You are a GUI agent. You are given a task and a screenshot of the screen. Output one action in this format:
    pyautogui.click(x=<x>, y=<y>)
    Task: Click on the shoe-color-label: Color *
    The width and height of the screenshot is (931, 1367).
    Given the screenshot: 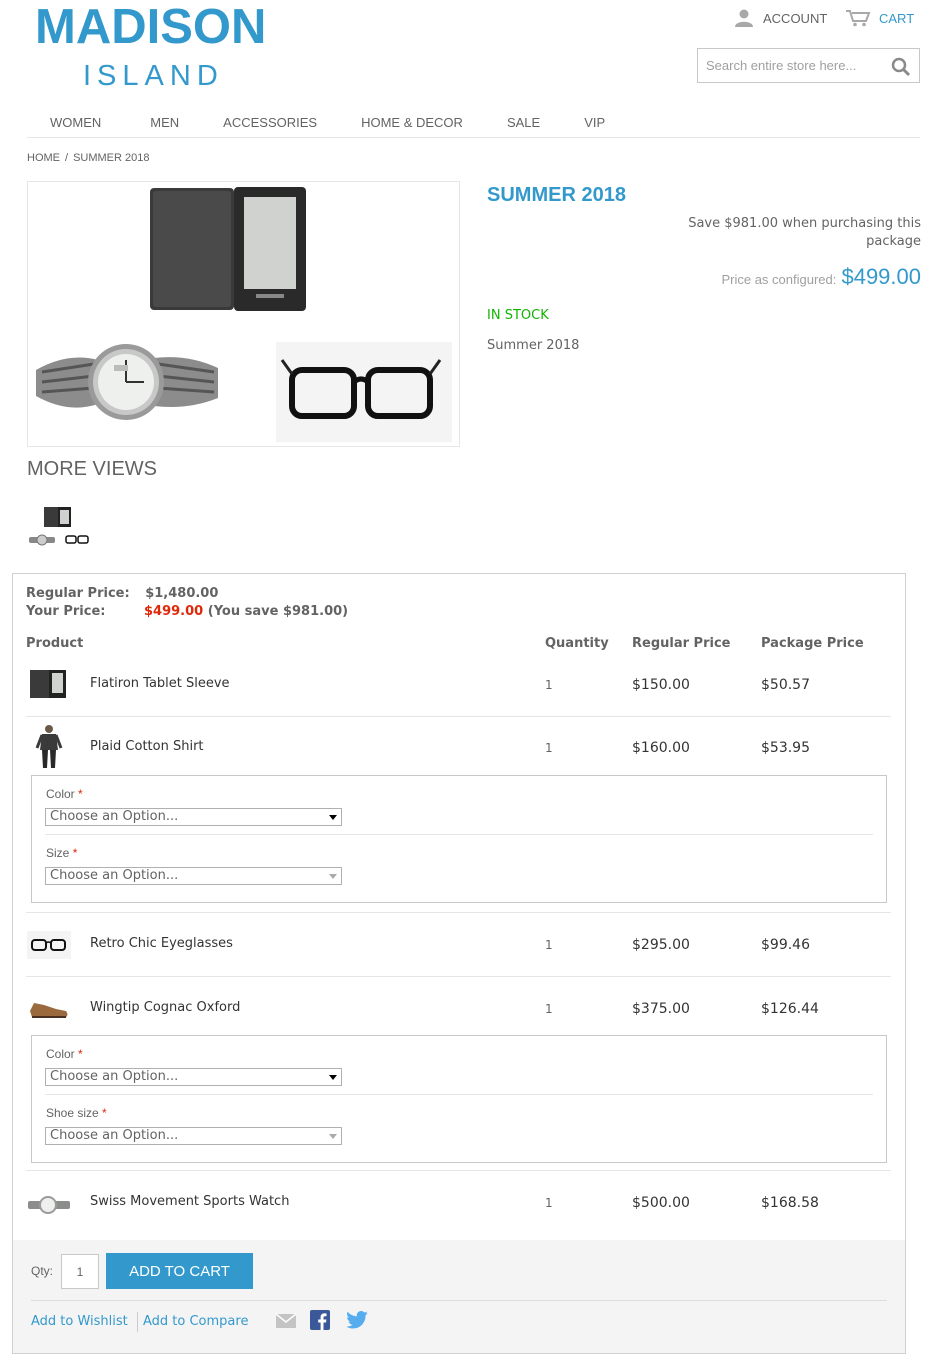 What is the action you would take?
    pyautogui.click(x=64, y=1054)
    